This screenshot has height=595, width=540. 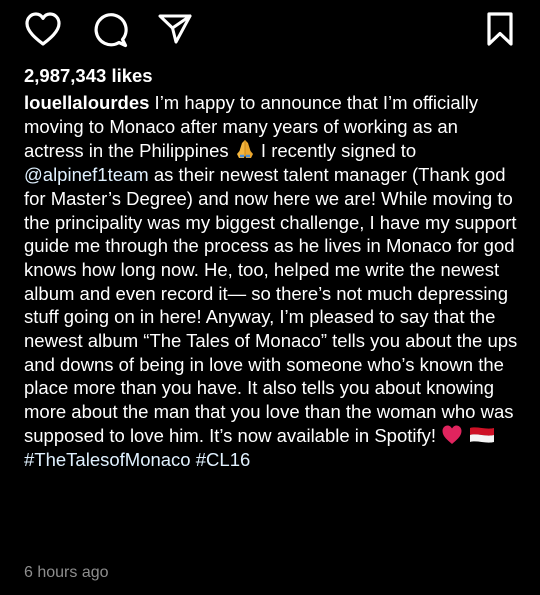 What do you see at coordinates (245, 149) in the screenshot?
I see `folded-hands-emoji` at bounding box center [245, 149].